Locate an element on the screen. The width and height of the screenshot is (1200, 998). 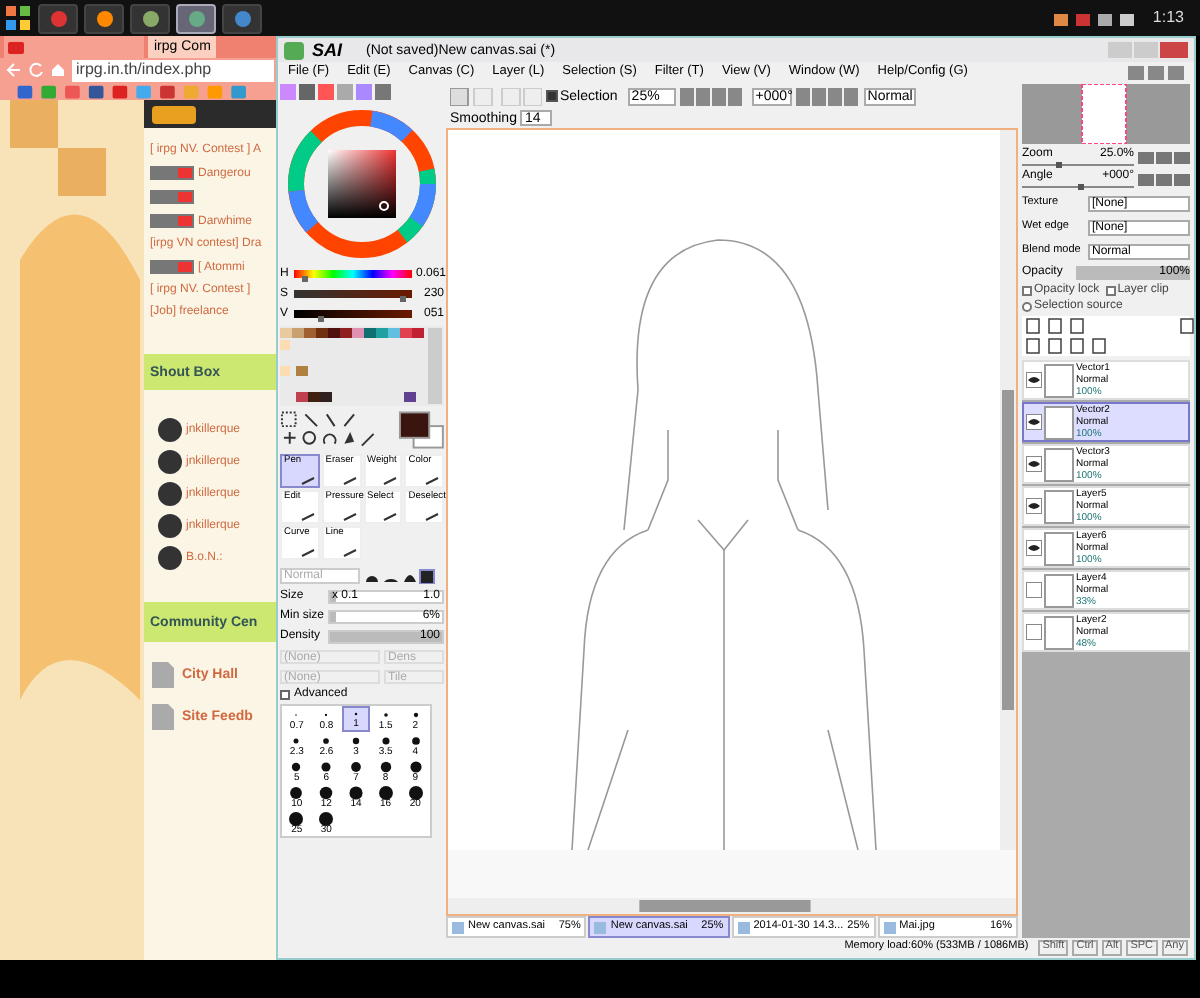
panel-tab-icons is located at coordinates (336, 93).